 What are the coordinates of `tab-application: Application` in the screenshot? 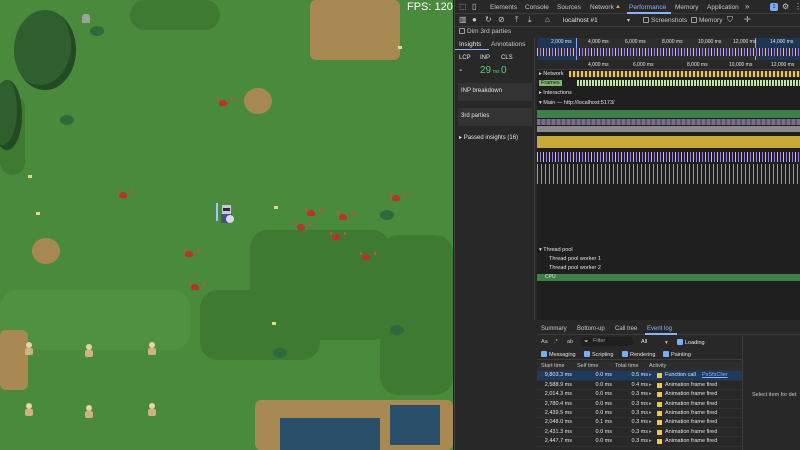 It's located at (723, 7).